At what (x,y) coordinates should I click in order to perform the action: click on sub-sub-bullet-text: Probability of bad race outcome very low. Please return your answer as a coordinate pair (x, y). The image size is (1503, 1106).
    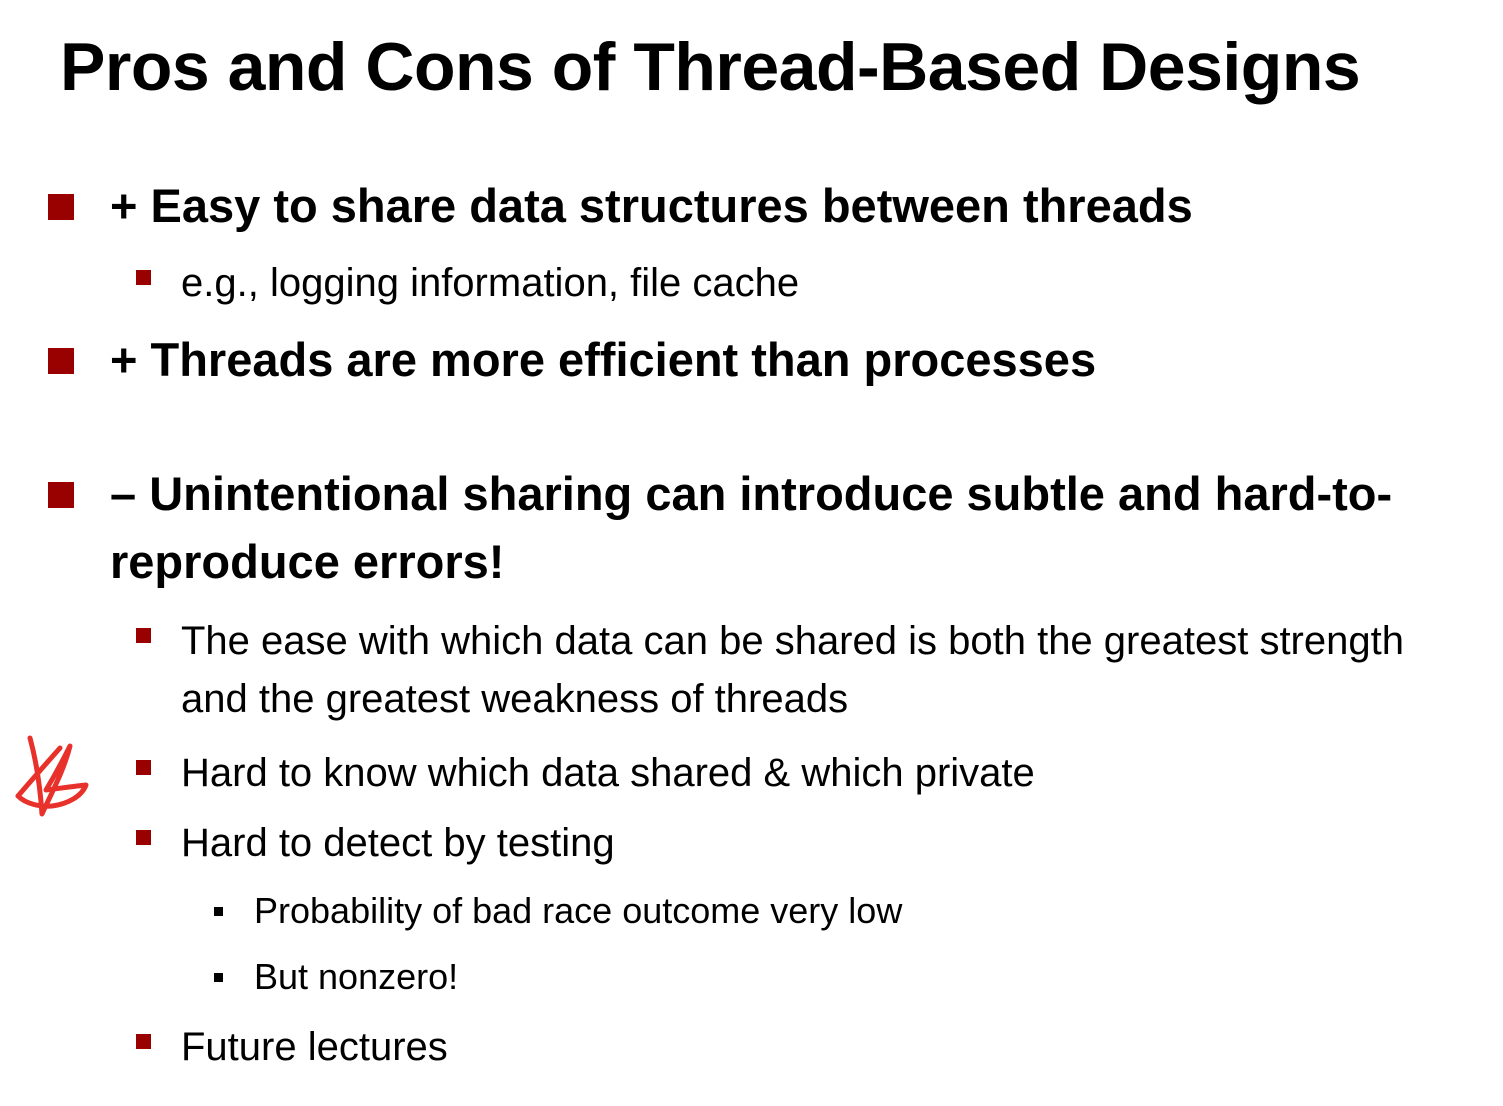
    Looking at the image, I should click on (578, 910).